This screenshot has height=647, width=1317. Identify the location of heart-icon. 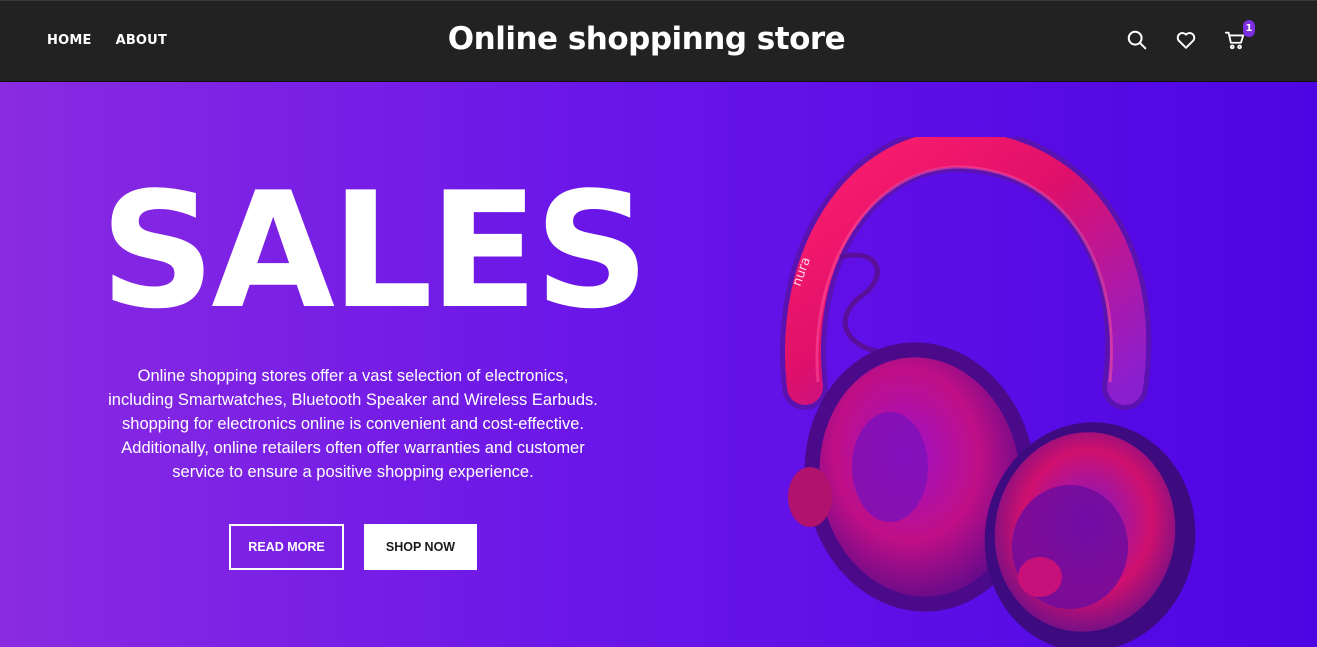
(1186, 40).